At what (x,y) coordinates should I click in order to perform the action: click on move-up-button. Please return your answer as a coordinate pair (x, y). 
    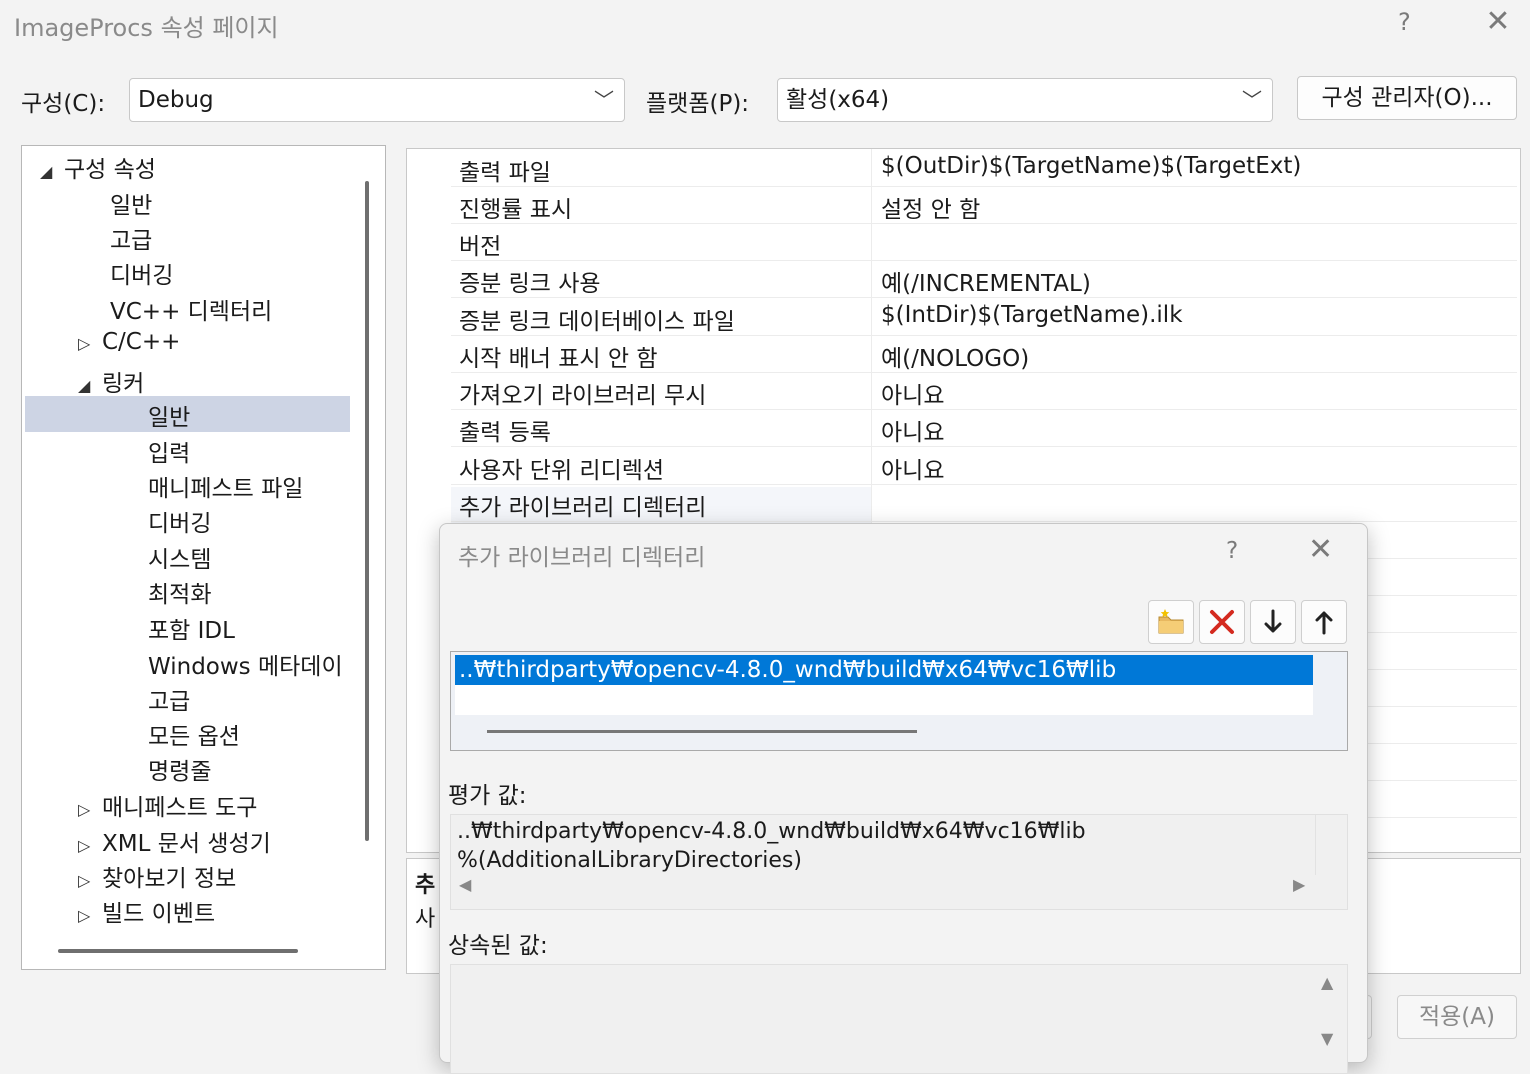
    Looking at the image, I should click on (1324, 622).